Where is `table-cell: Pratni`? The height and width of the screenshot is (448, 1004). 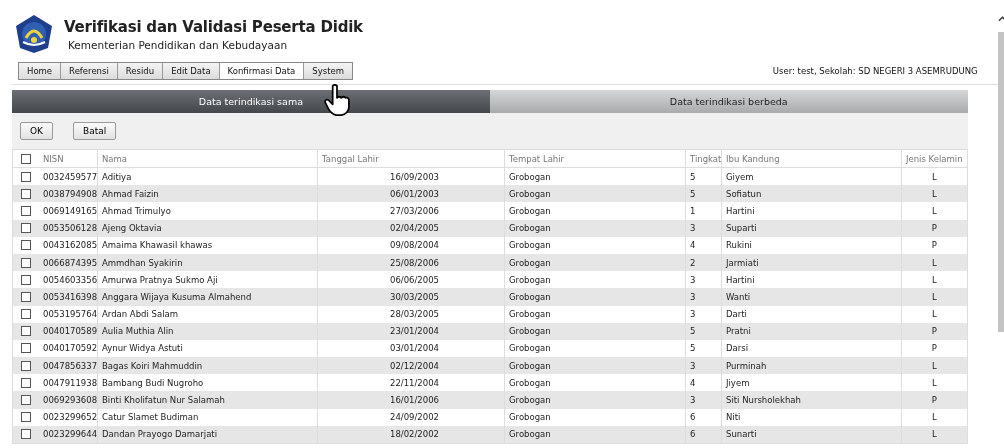
table-cell: Pratni is located at coordinates (811, 331).